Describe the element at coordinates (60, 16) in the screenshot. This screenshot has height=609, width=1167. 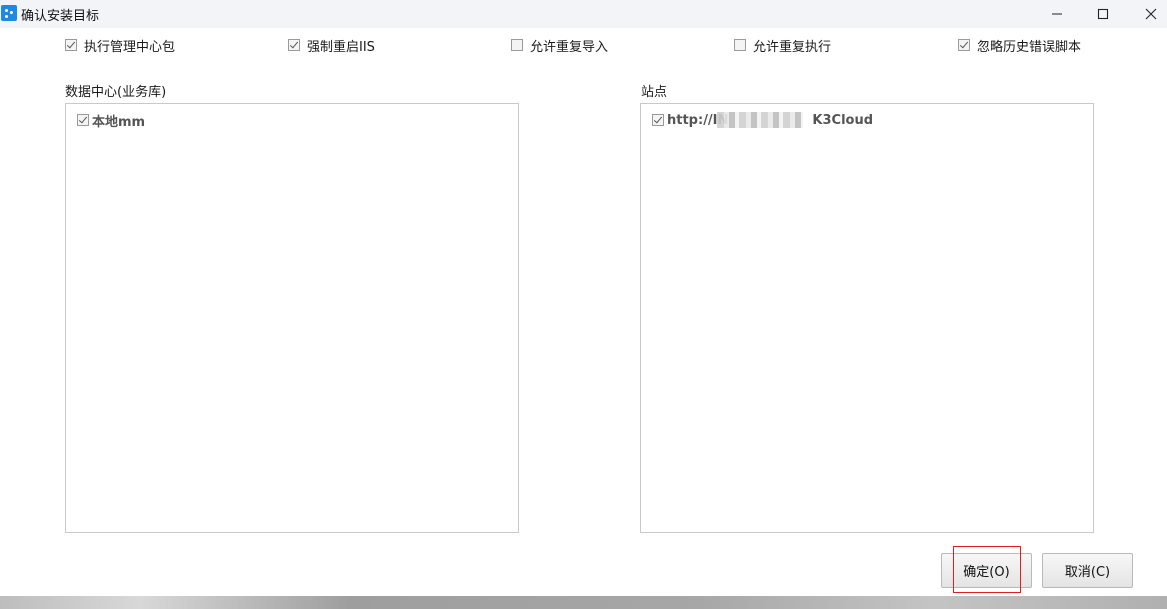
I see `window-title: 确认安装目标` at that location.